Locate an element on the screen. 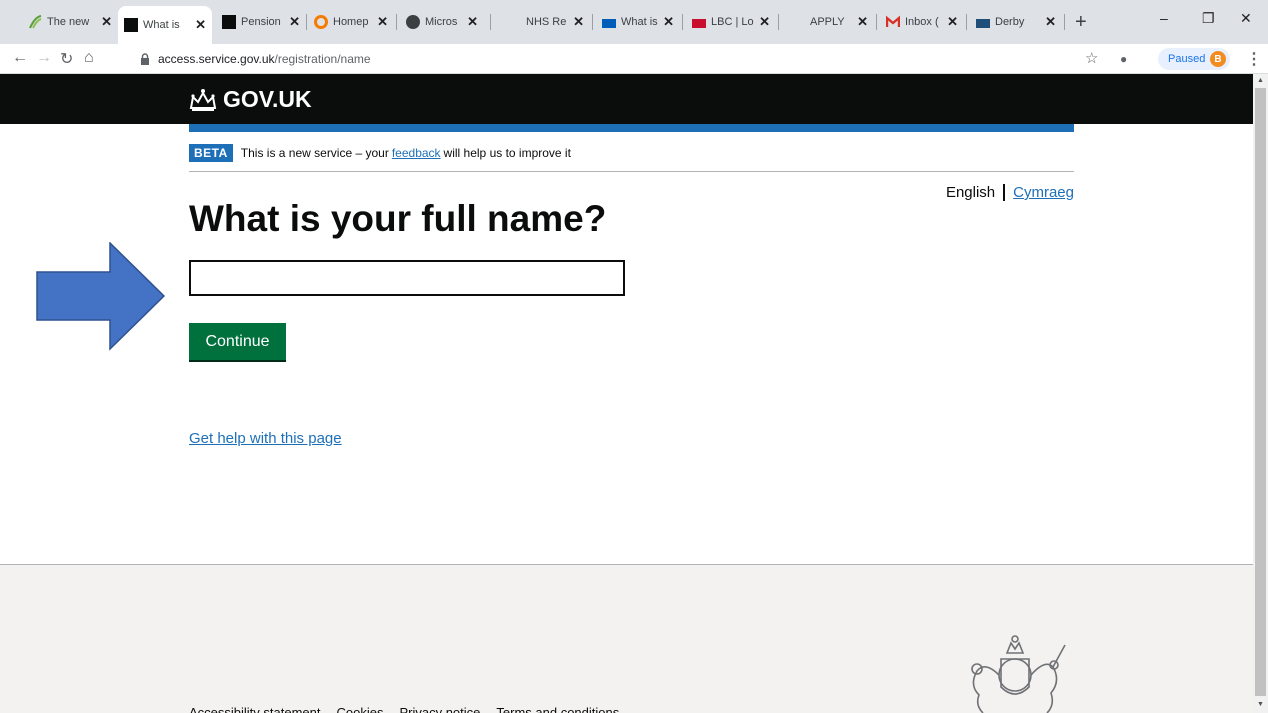 The image size is (1268, 713). tab-label: NHS Re is located at coordinates (546, 22).